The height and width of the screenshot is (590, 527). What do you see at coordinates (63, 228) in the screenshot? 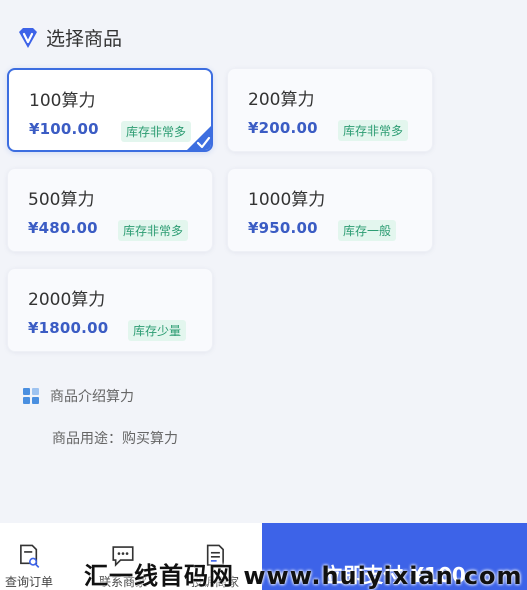
I see `product-price: ¥480.00` at bounding box center [63, 228].